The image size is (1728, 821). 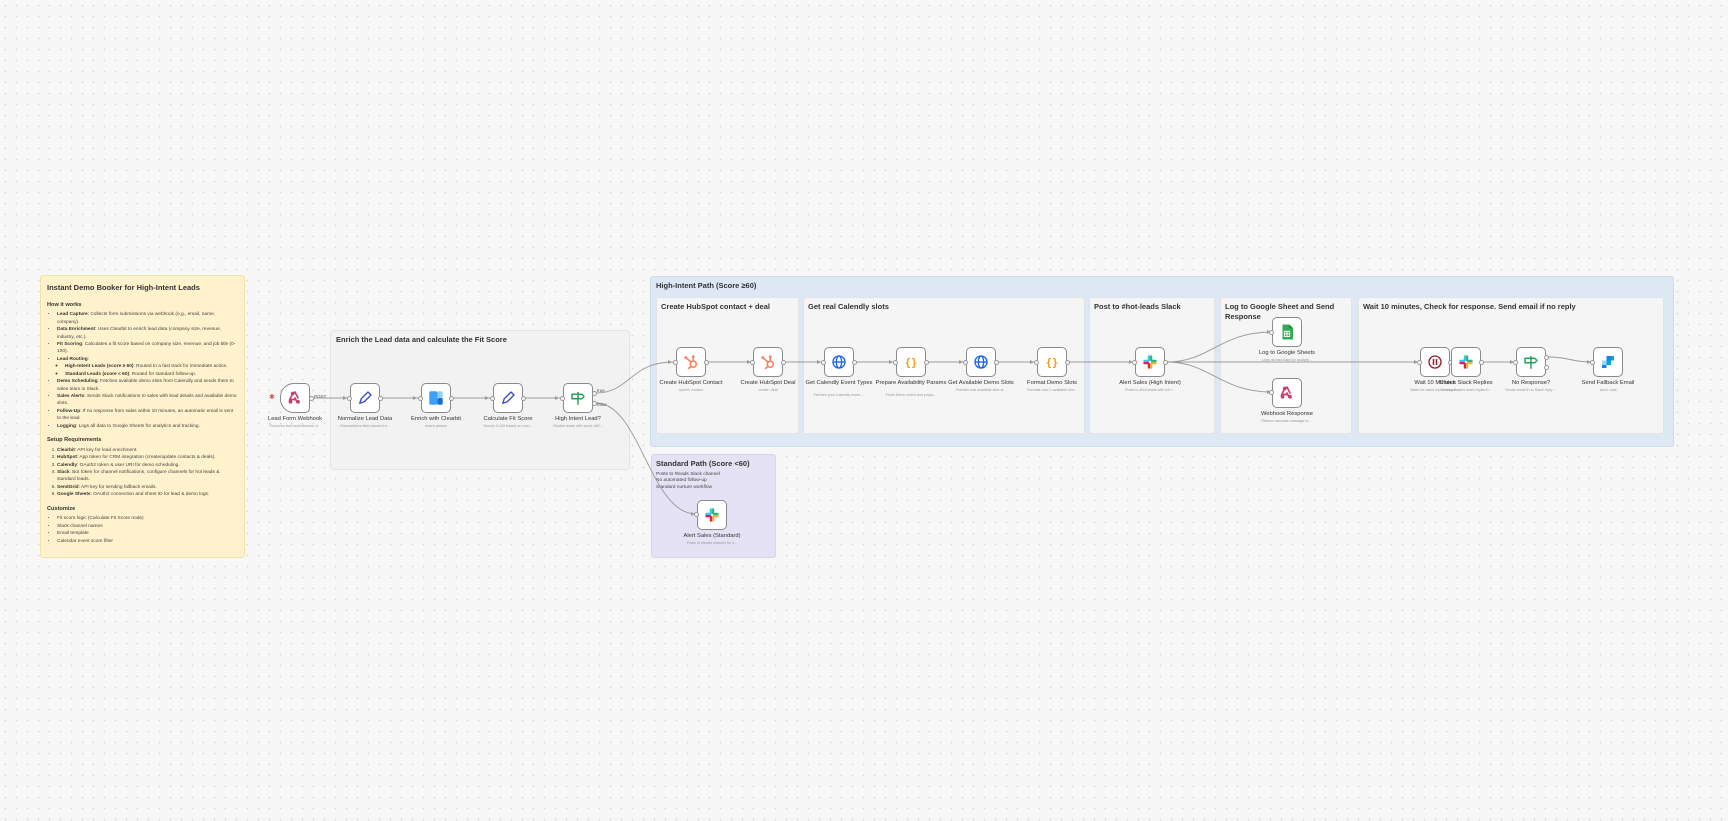 I want to click on handle-normalize-in, so click(x=349, y=398).